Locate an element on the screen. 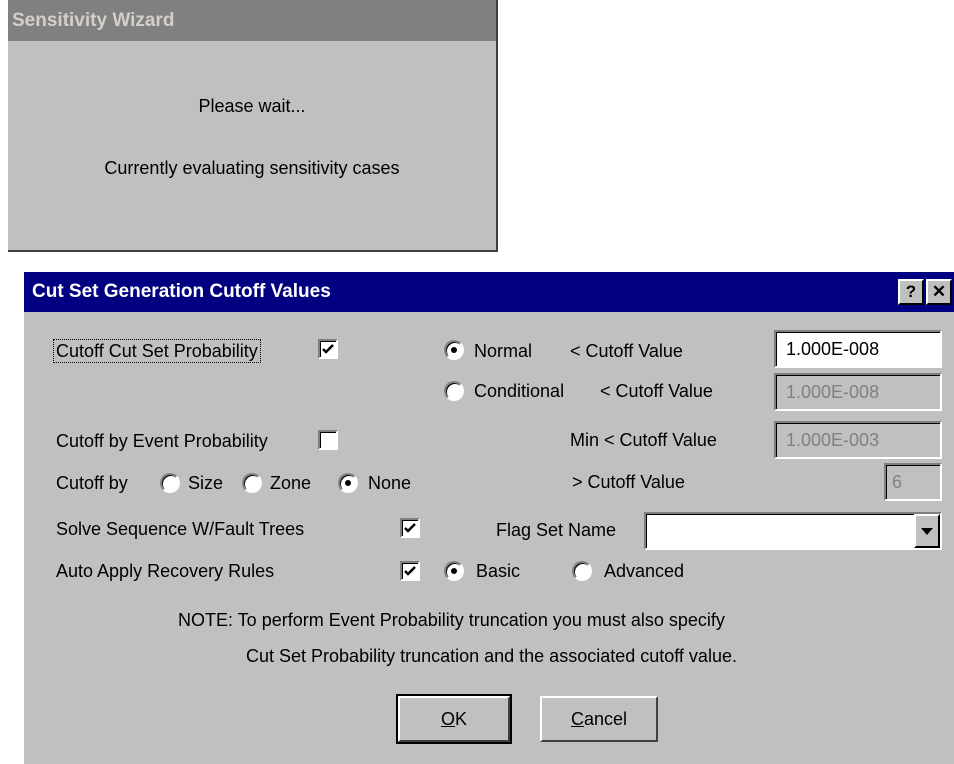 This screenshot has height=764, width=954. cutoff-by-size-label: Size is located at coordinates (206, 483).